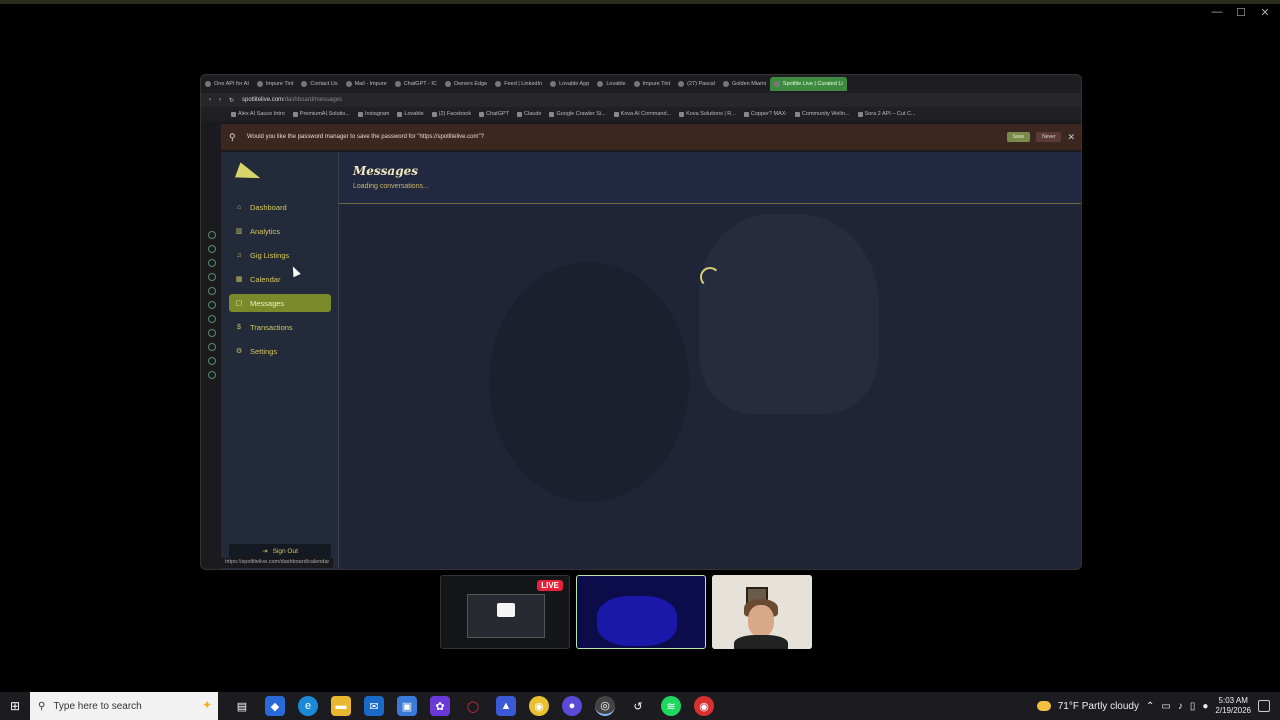 The width and height of the screenshot is (1280, 720). Describe the element at coordinates (611, 84) in the screenshot. I see `browser-tab: Lovable` at that location.